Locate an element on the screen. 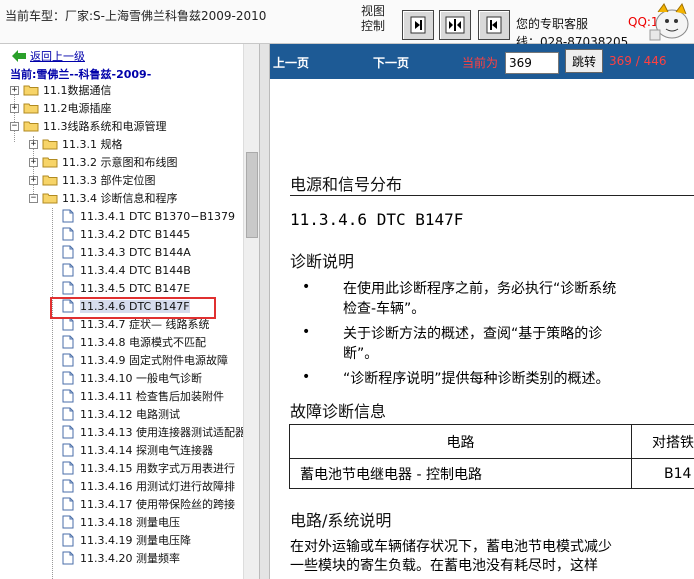 The height and width of the screenshot is (579, 694). tree-item-label: 11.3线路系统和电源管理 is located at coordinates (105, 126).